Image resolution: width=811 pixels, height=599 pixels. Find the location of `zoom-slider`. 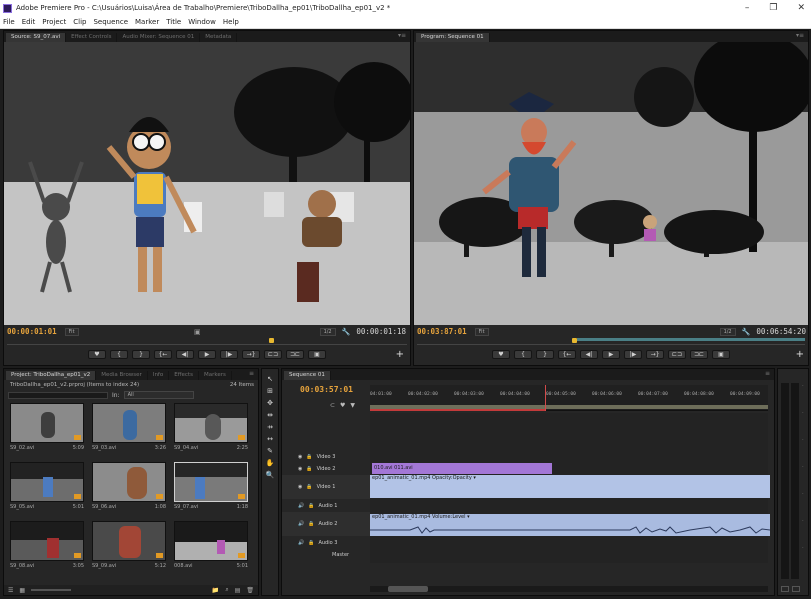

zoom-slider is located at coordinates (51, 590).